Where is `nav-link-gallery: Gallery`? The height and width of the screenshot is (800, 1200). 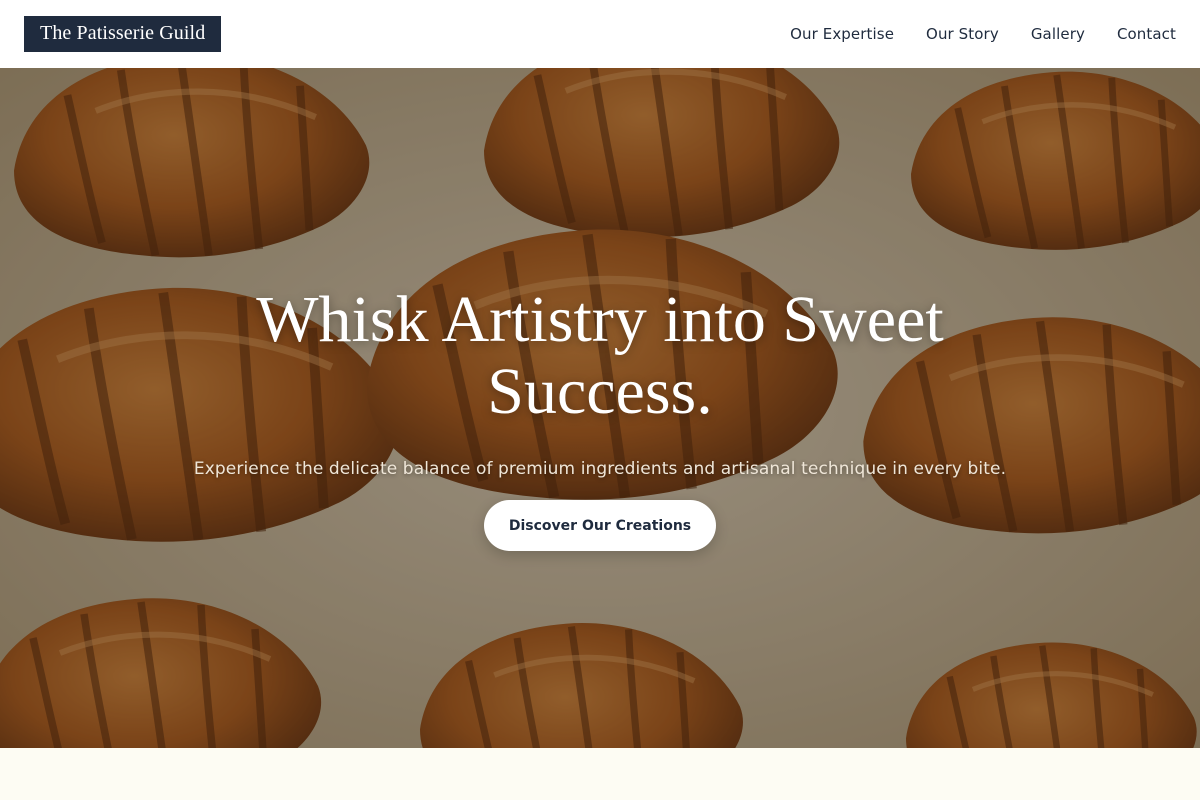
nav-link-gallery: Gallery is located at coordinates (1058, 34).